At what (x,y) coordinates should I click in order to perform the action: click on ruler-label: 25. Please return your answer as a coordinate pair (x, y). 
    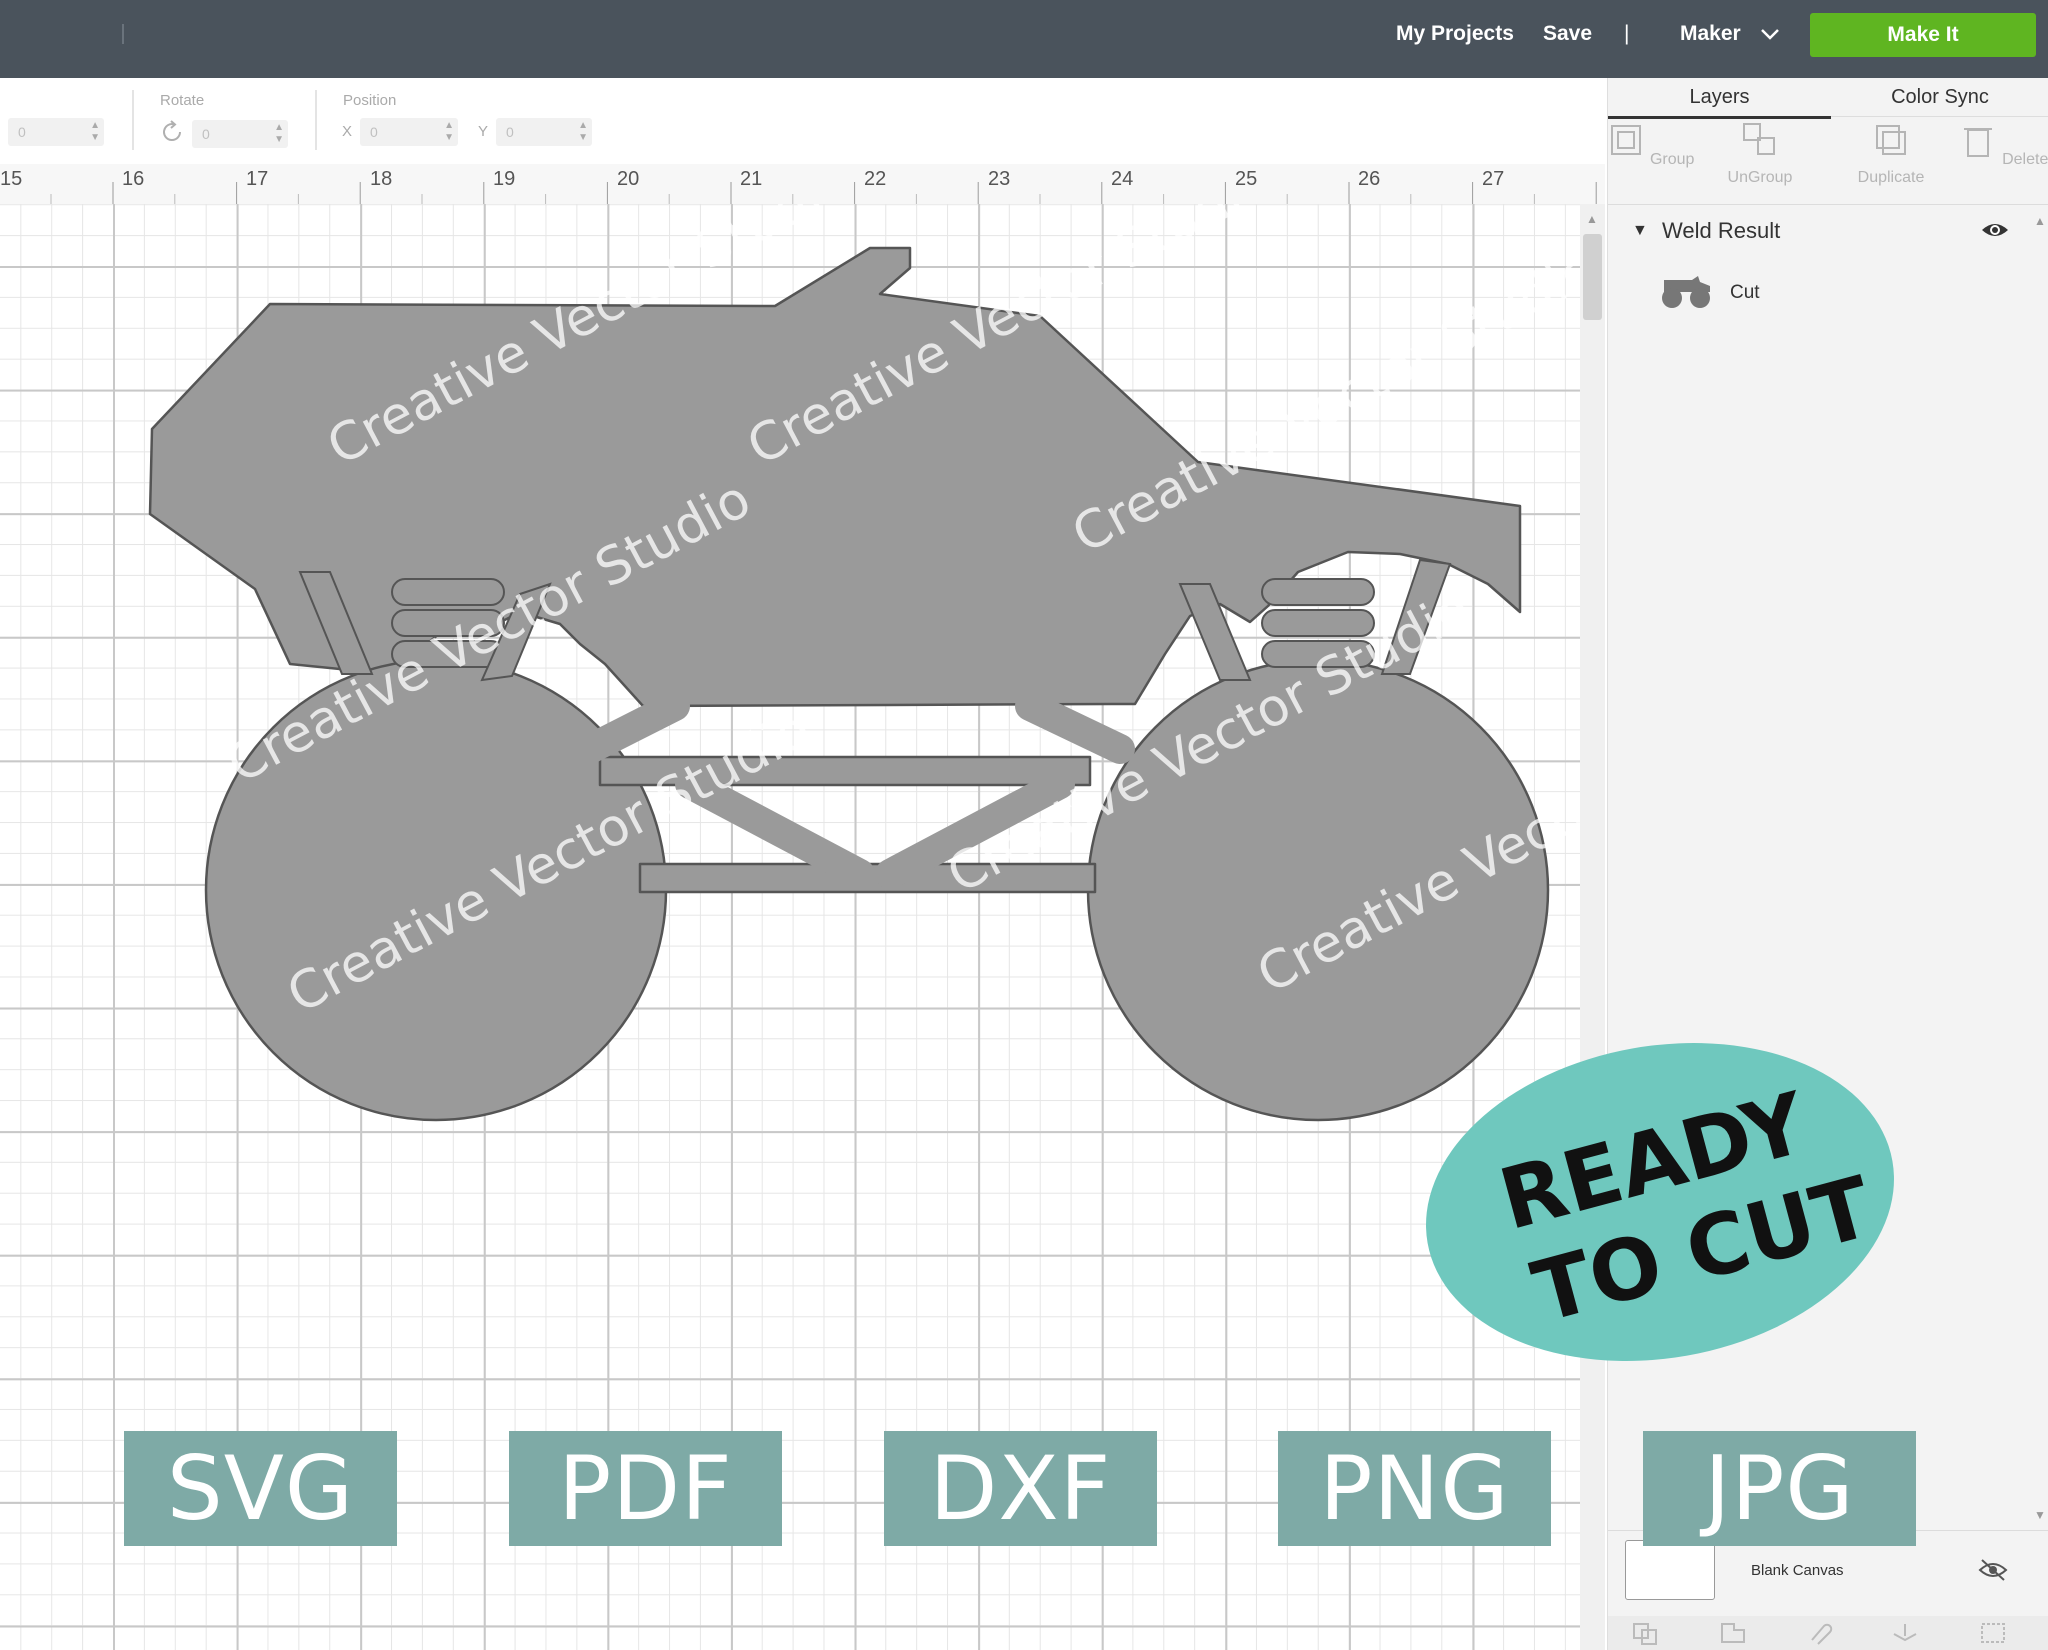
    Looking at the image, I should click on (1246, 179).